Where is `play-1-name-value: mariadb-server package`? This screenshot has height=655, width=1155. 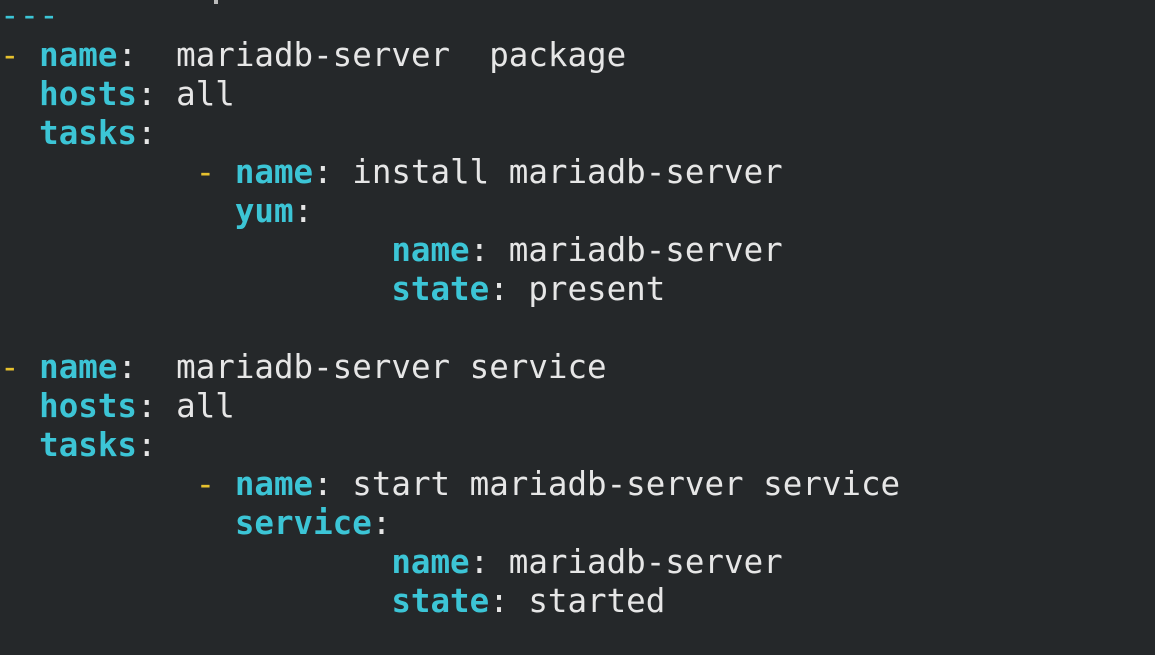 play-1-name-value: mariadb-server package is located at coordinates (391, 55).